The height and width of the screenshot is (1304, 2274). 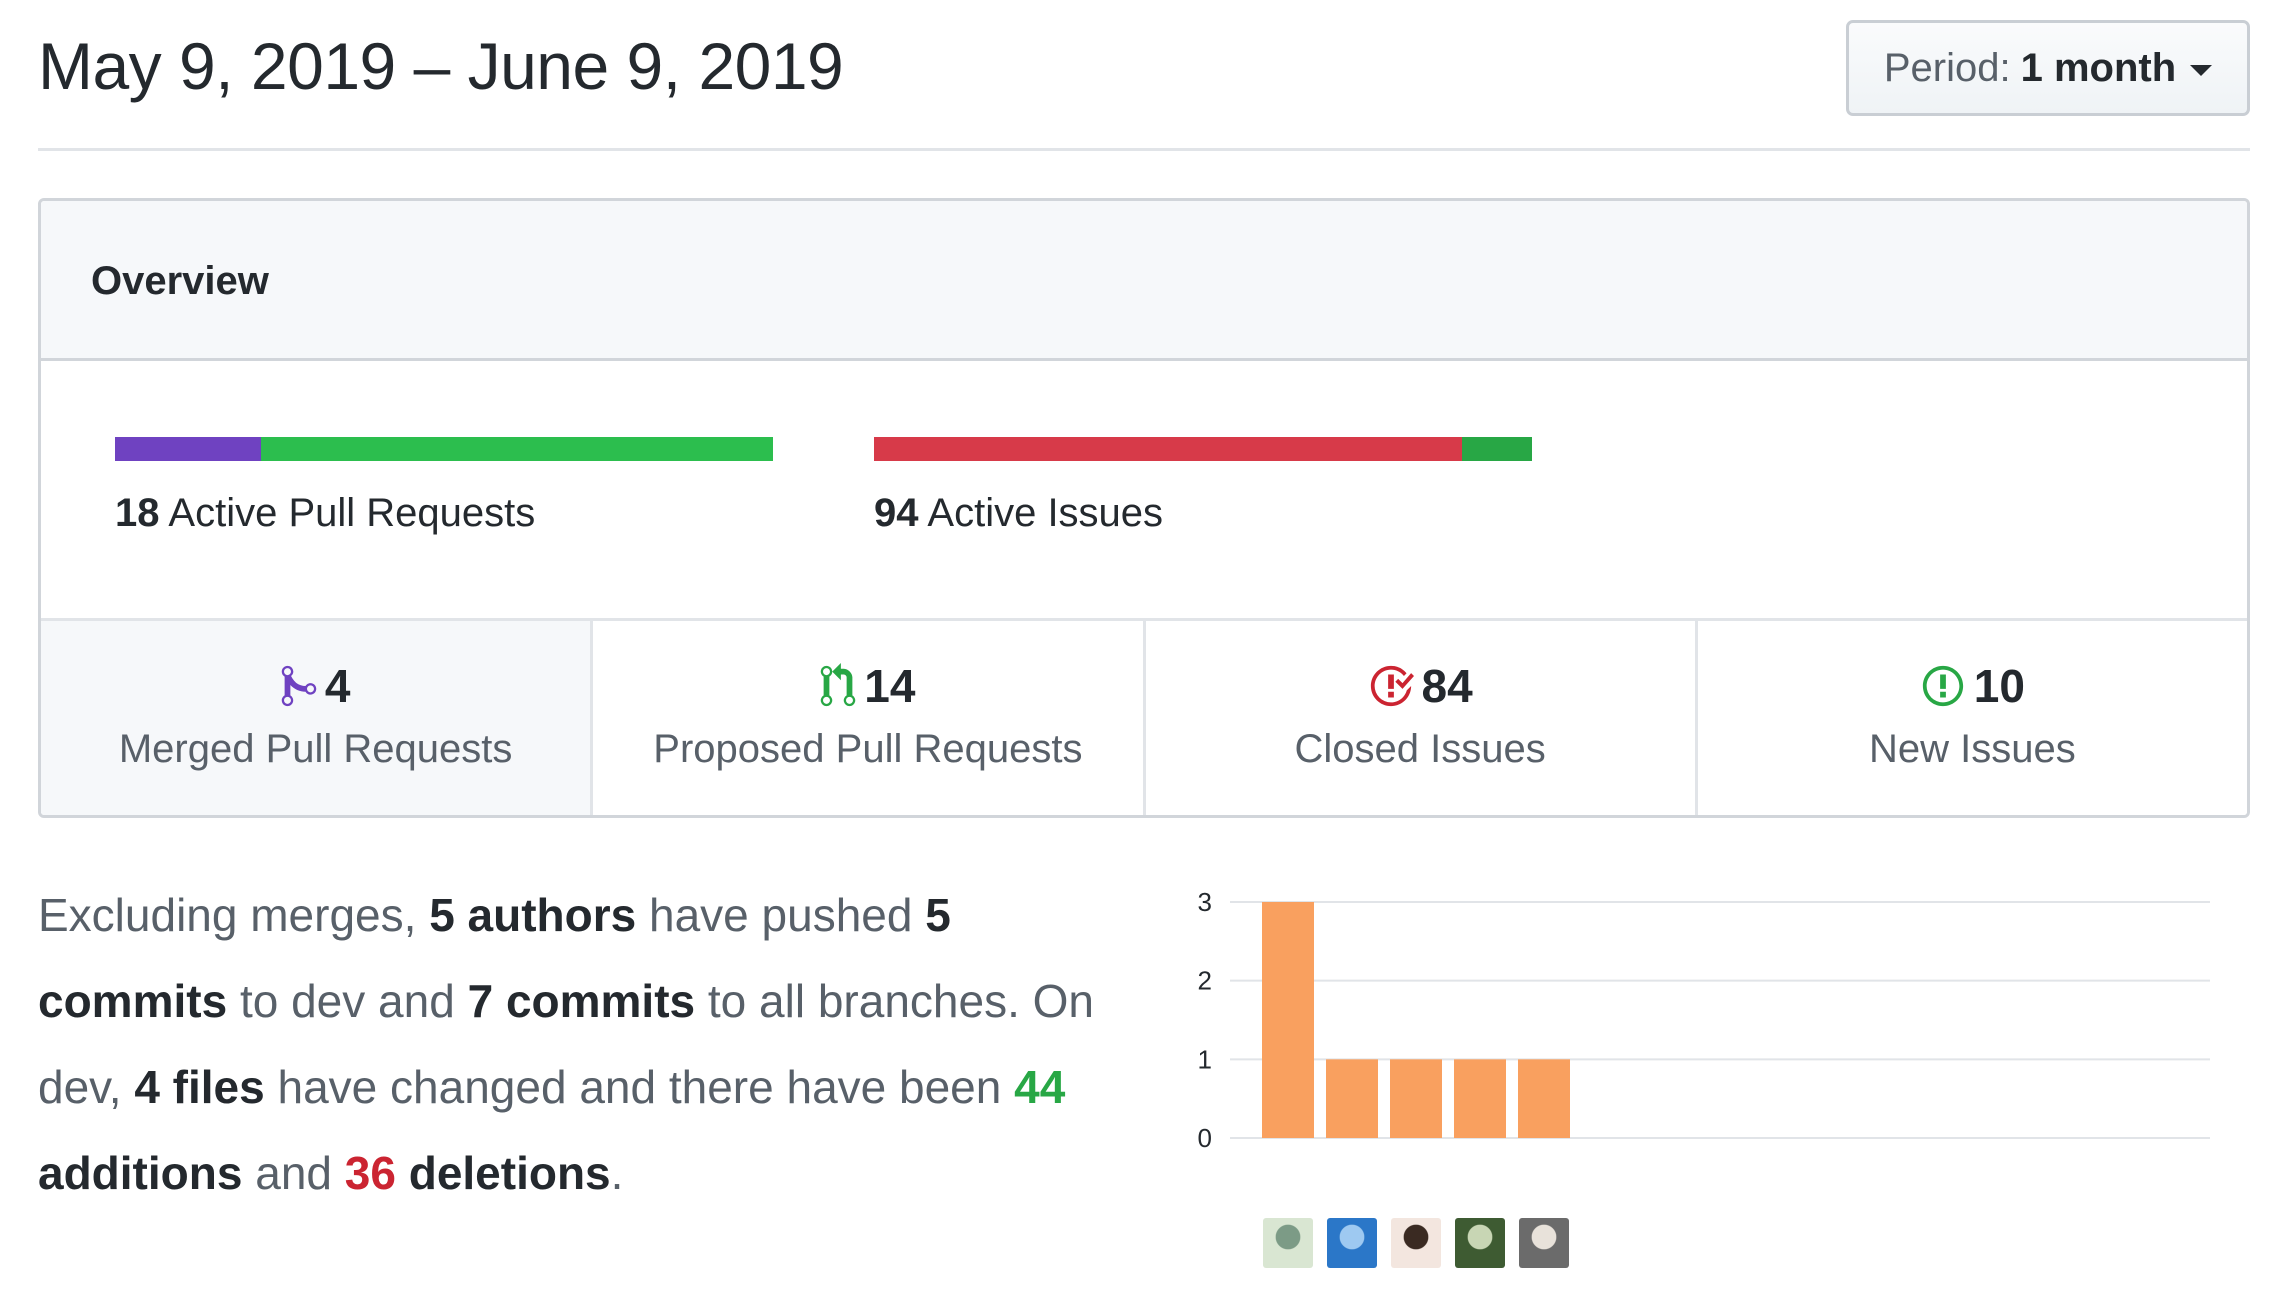 I want to click on summary-text: Excluding merges,, so click(x=234, y=915).